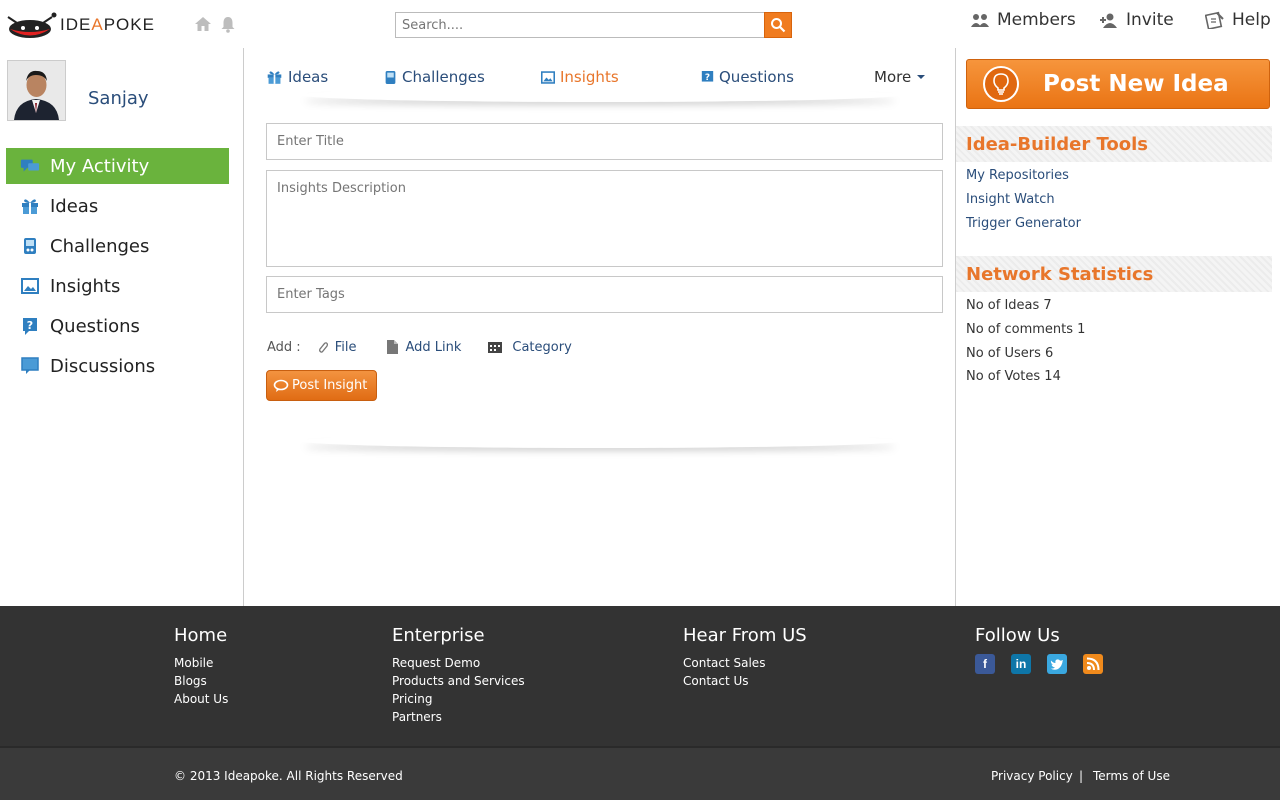 Image resolution: width=1280 pixels, height=800 pixels. I want to click on sidebar-item-label: Discussions, so click(103, 366).